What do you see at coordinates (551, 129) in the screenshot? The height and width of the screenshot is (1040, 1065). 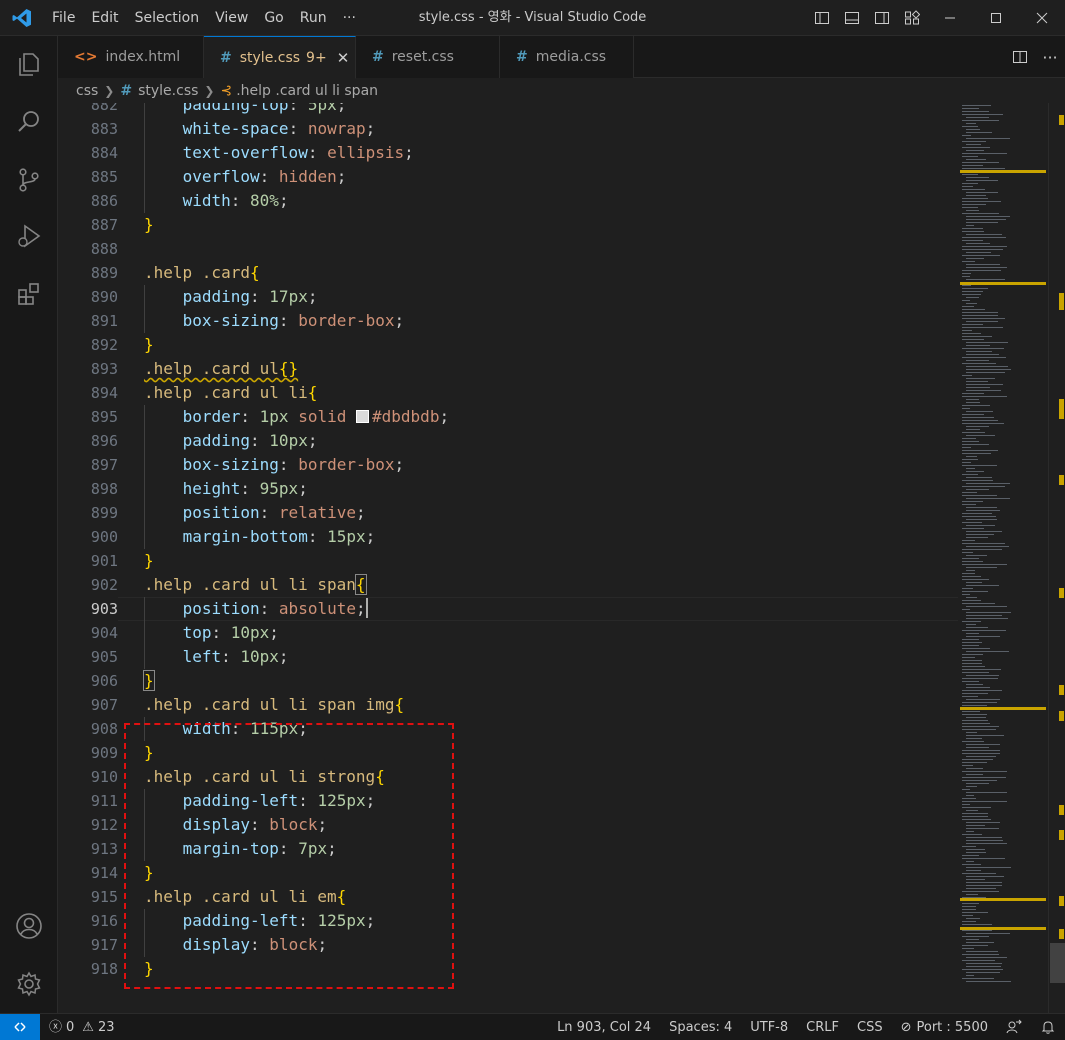 I see `code-line: white-space: nowrap;` at bounding box center [551, 129].